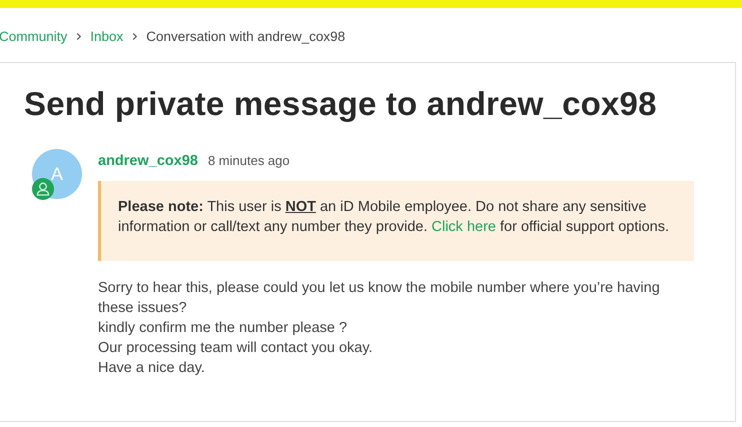  Describe the element at coordinates (246, 36) in the screenshot. I see `breadcrumb-current: Conversation with andrew_cox98` at that location.